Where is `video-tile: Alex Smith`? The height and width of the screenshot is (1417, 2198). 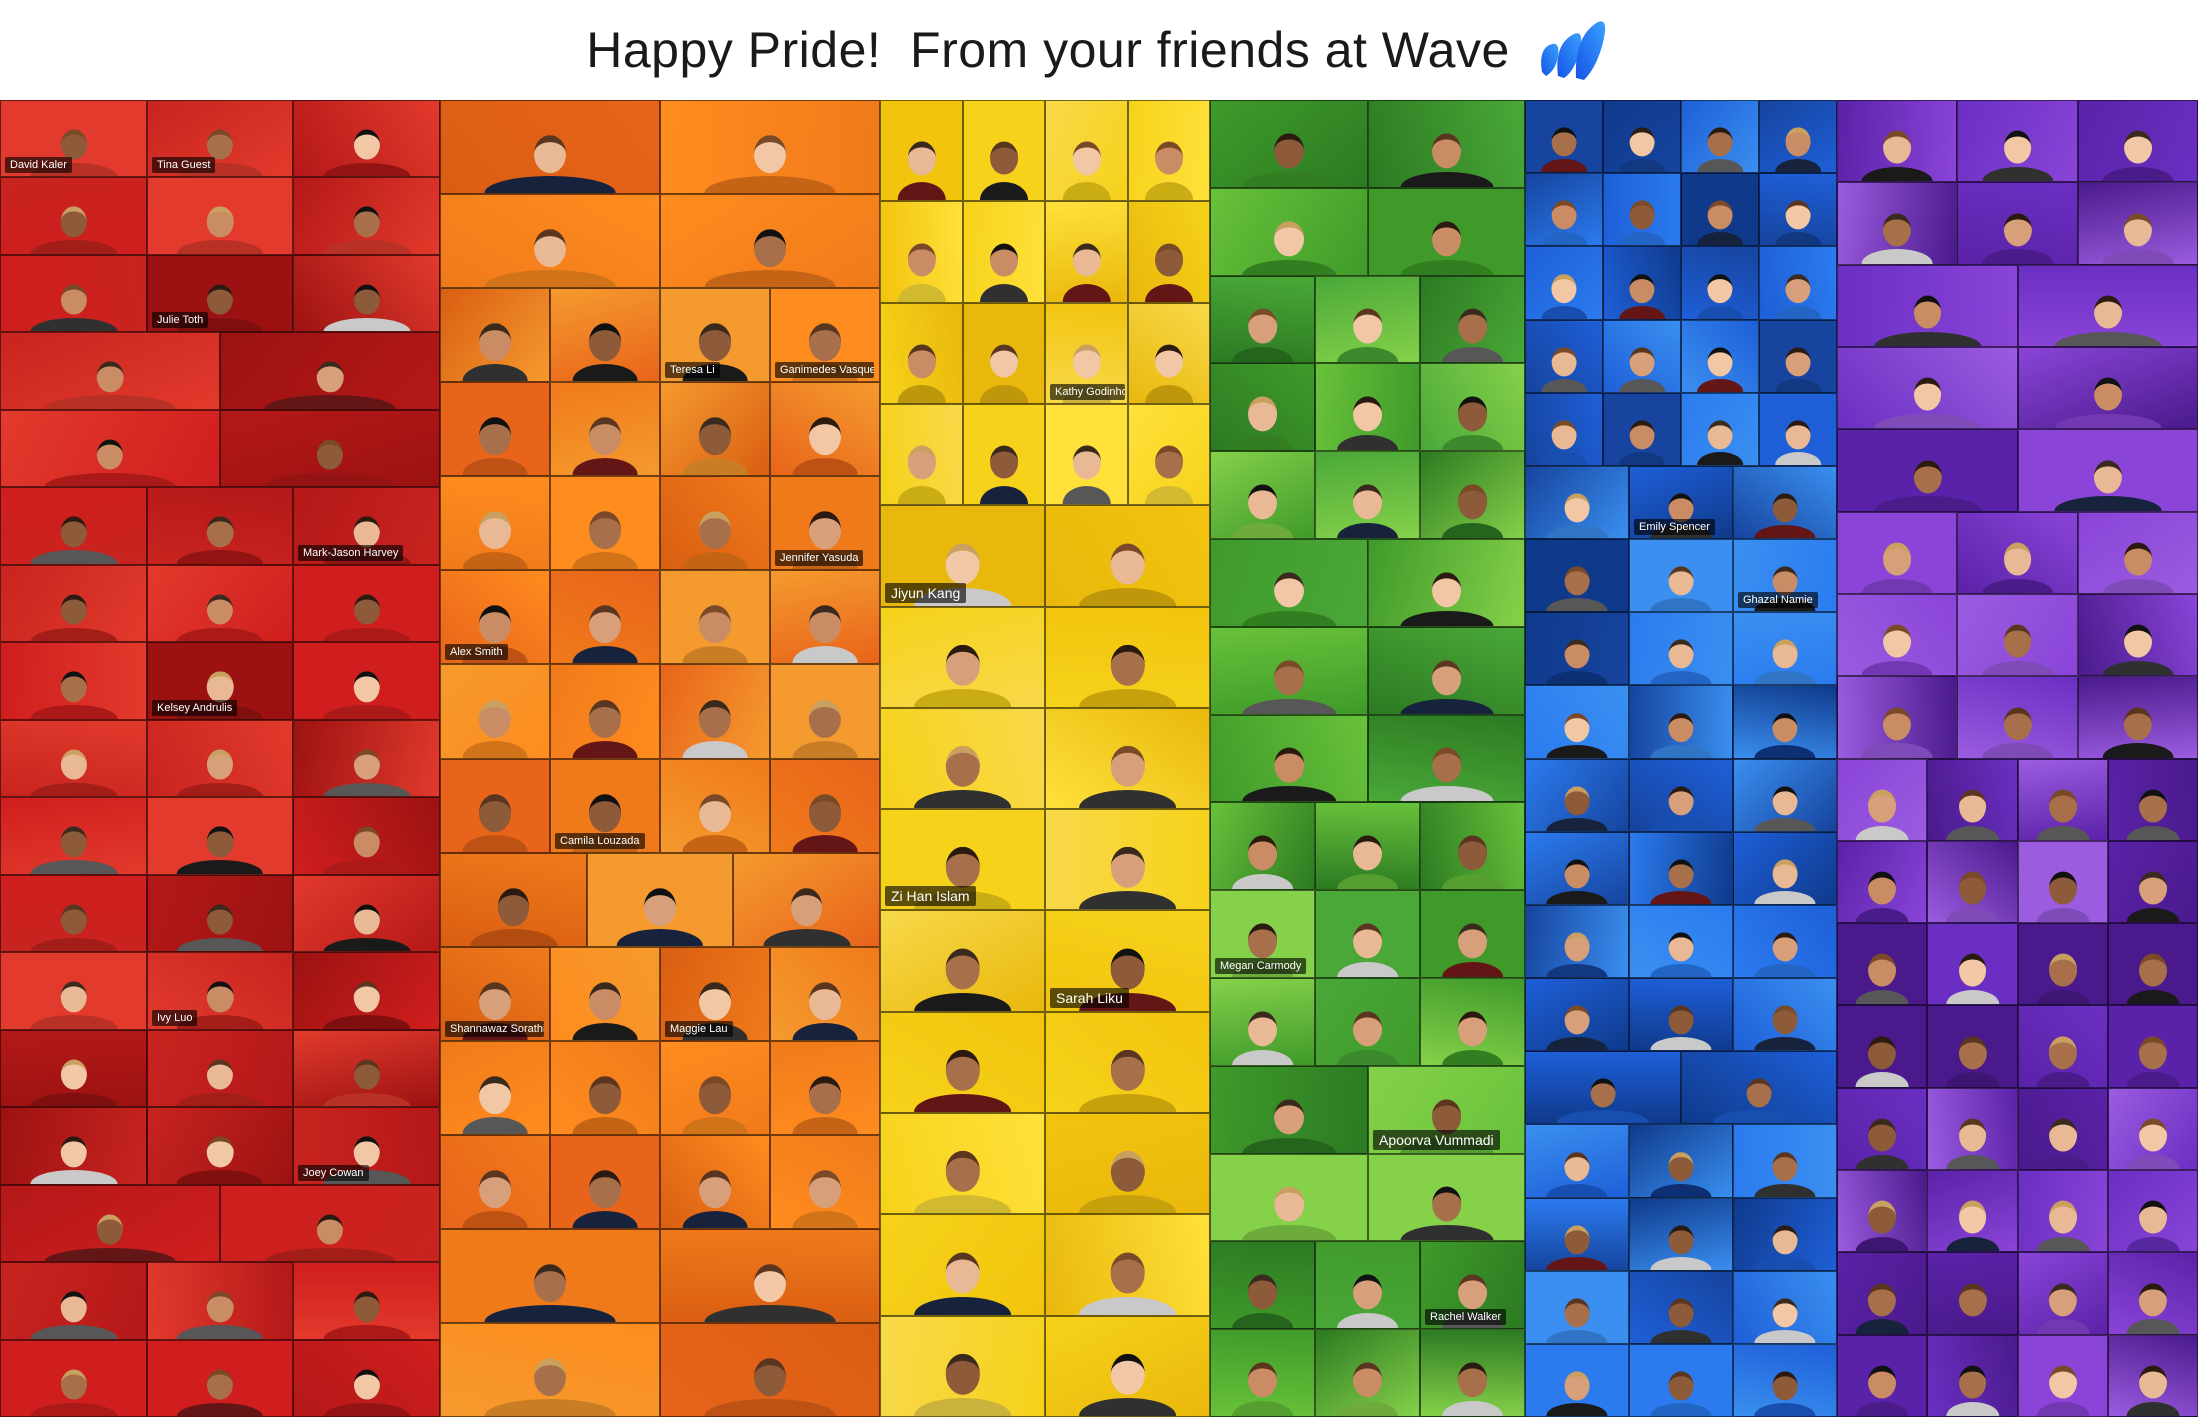
video-tile: Alex Smith is located at coordinates (495, 617).